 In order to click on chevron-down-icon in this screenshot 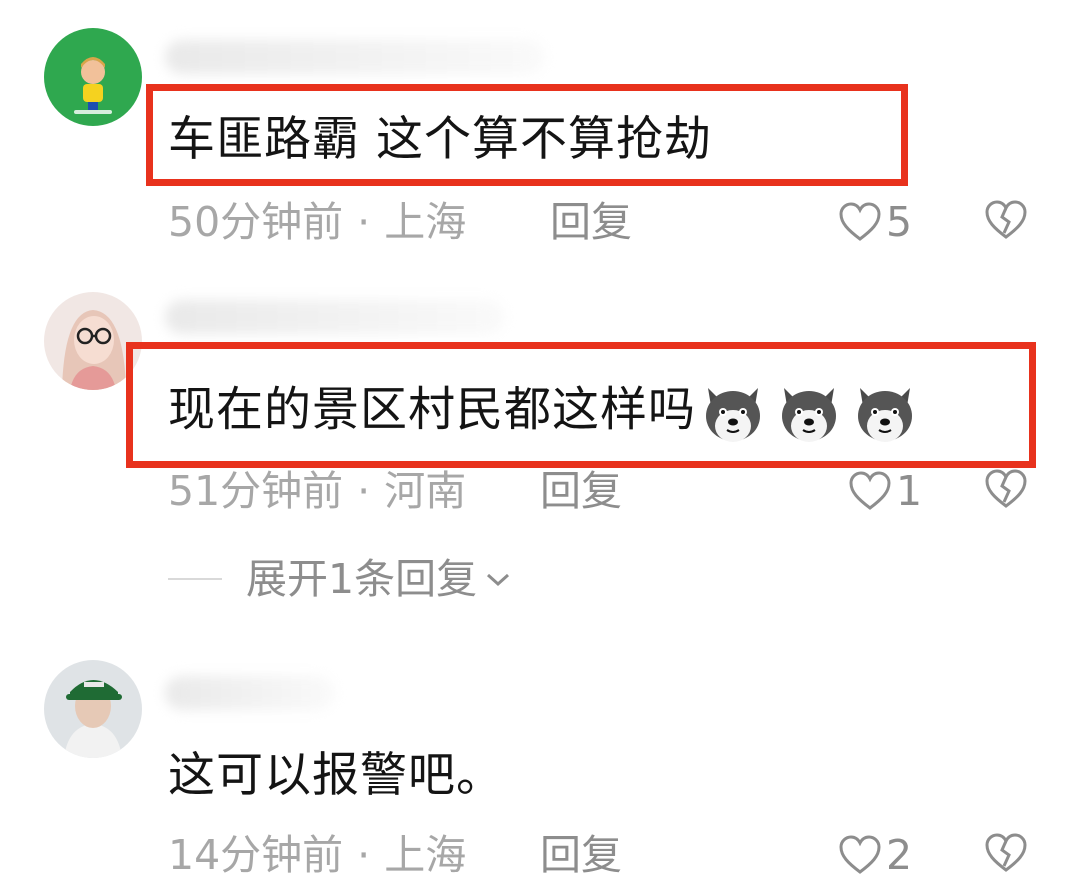, I will do `click(498, 580)`.